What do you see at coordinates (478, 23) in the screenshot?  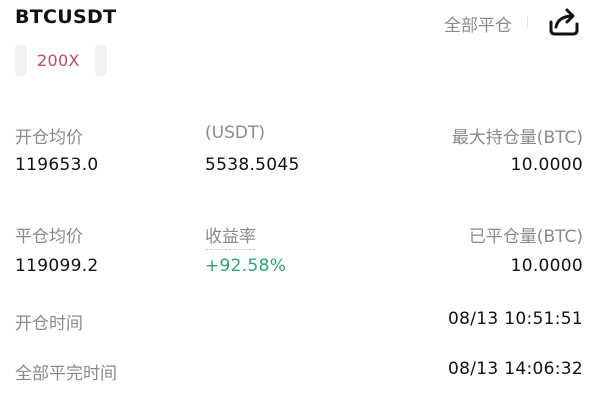 I see `close-all-button: 全部平仓` at bounding box center [478, 23].